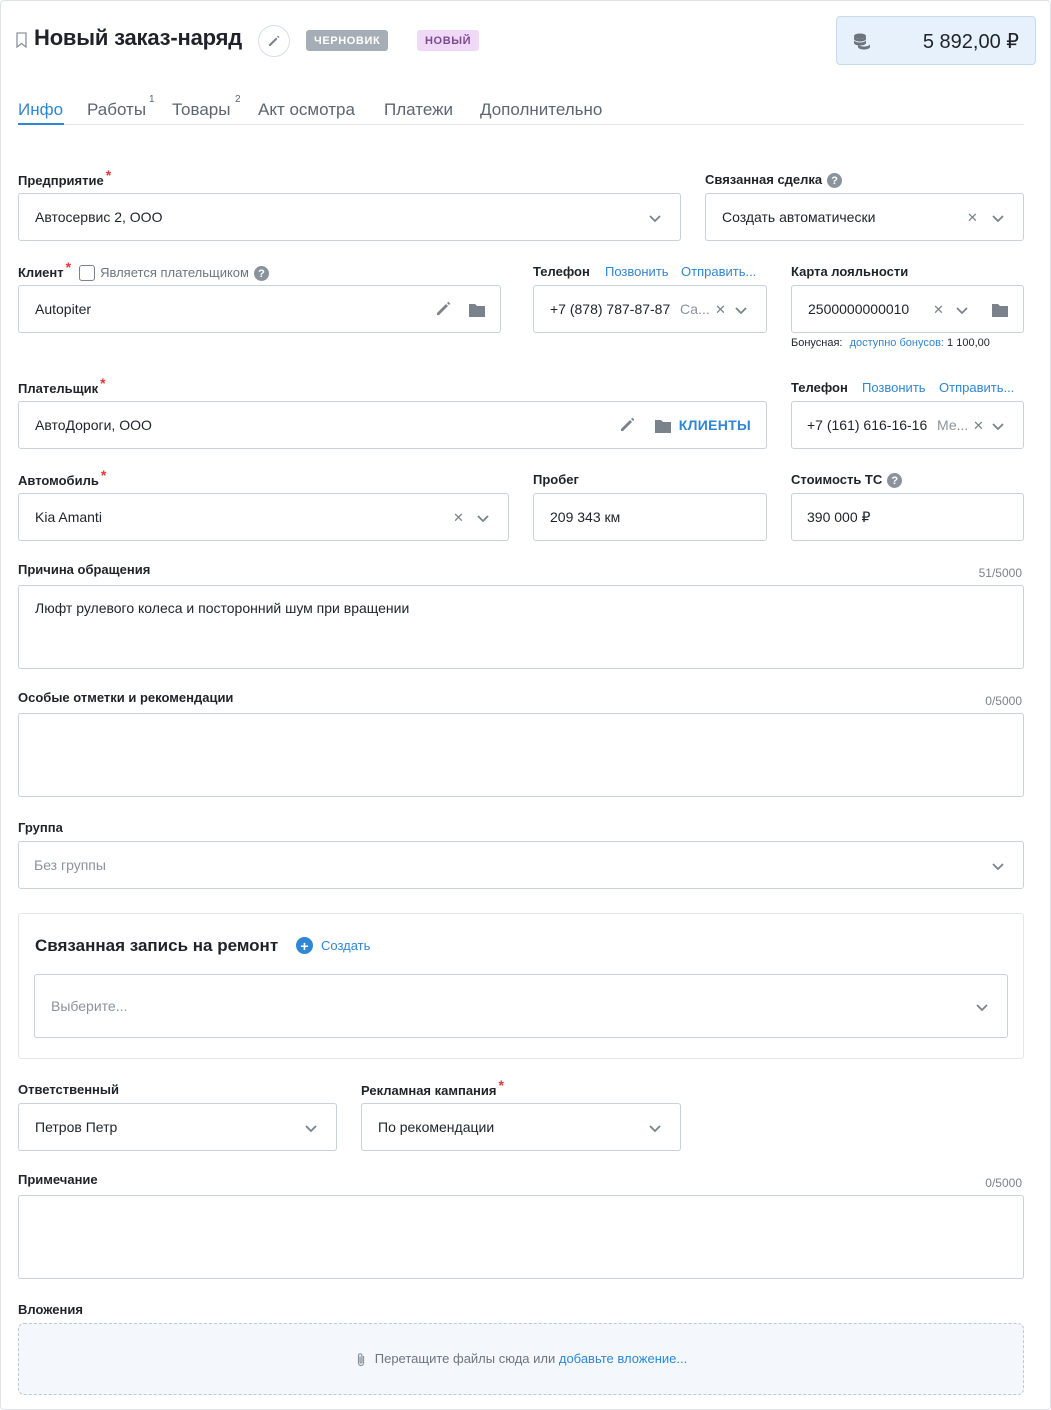 Image resolution: width=1051 pixels, height=1410 pixels. What do you see at coordinates (521, 1237) in the screenshot?
I see `note-textarea` at bounding box center [521, 1237].